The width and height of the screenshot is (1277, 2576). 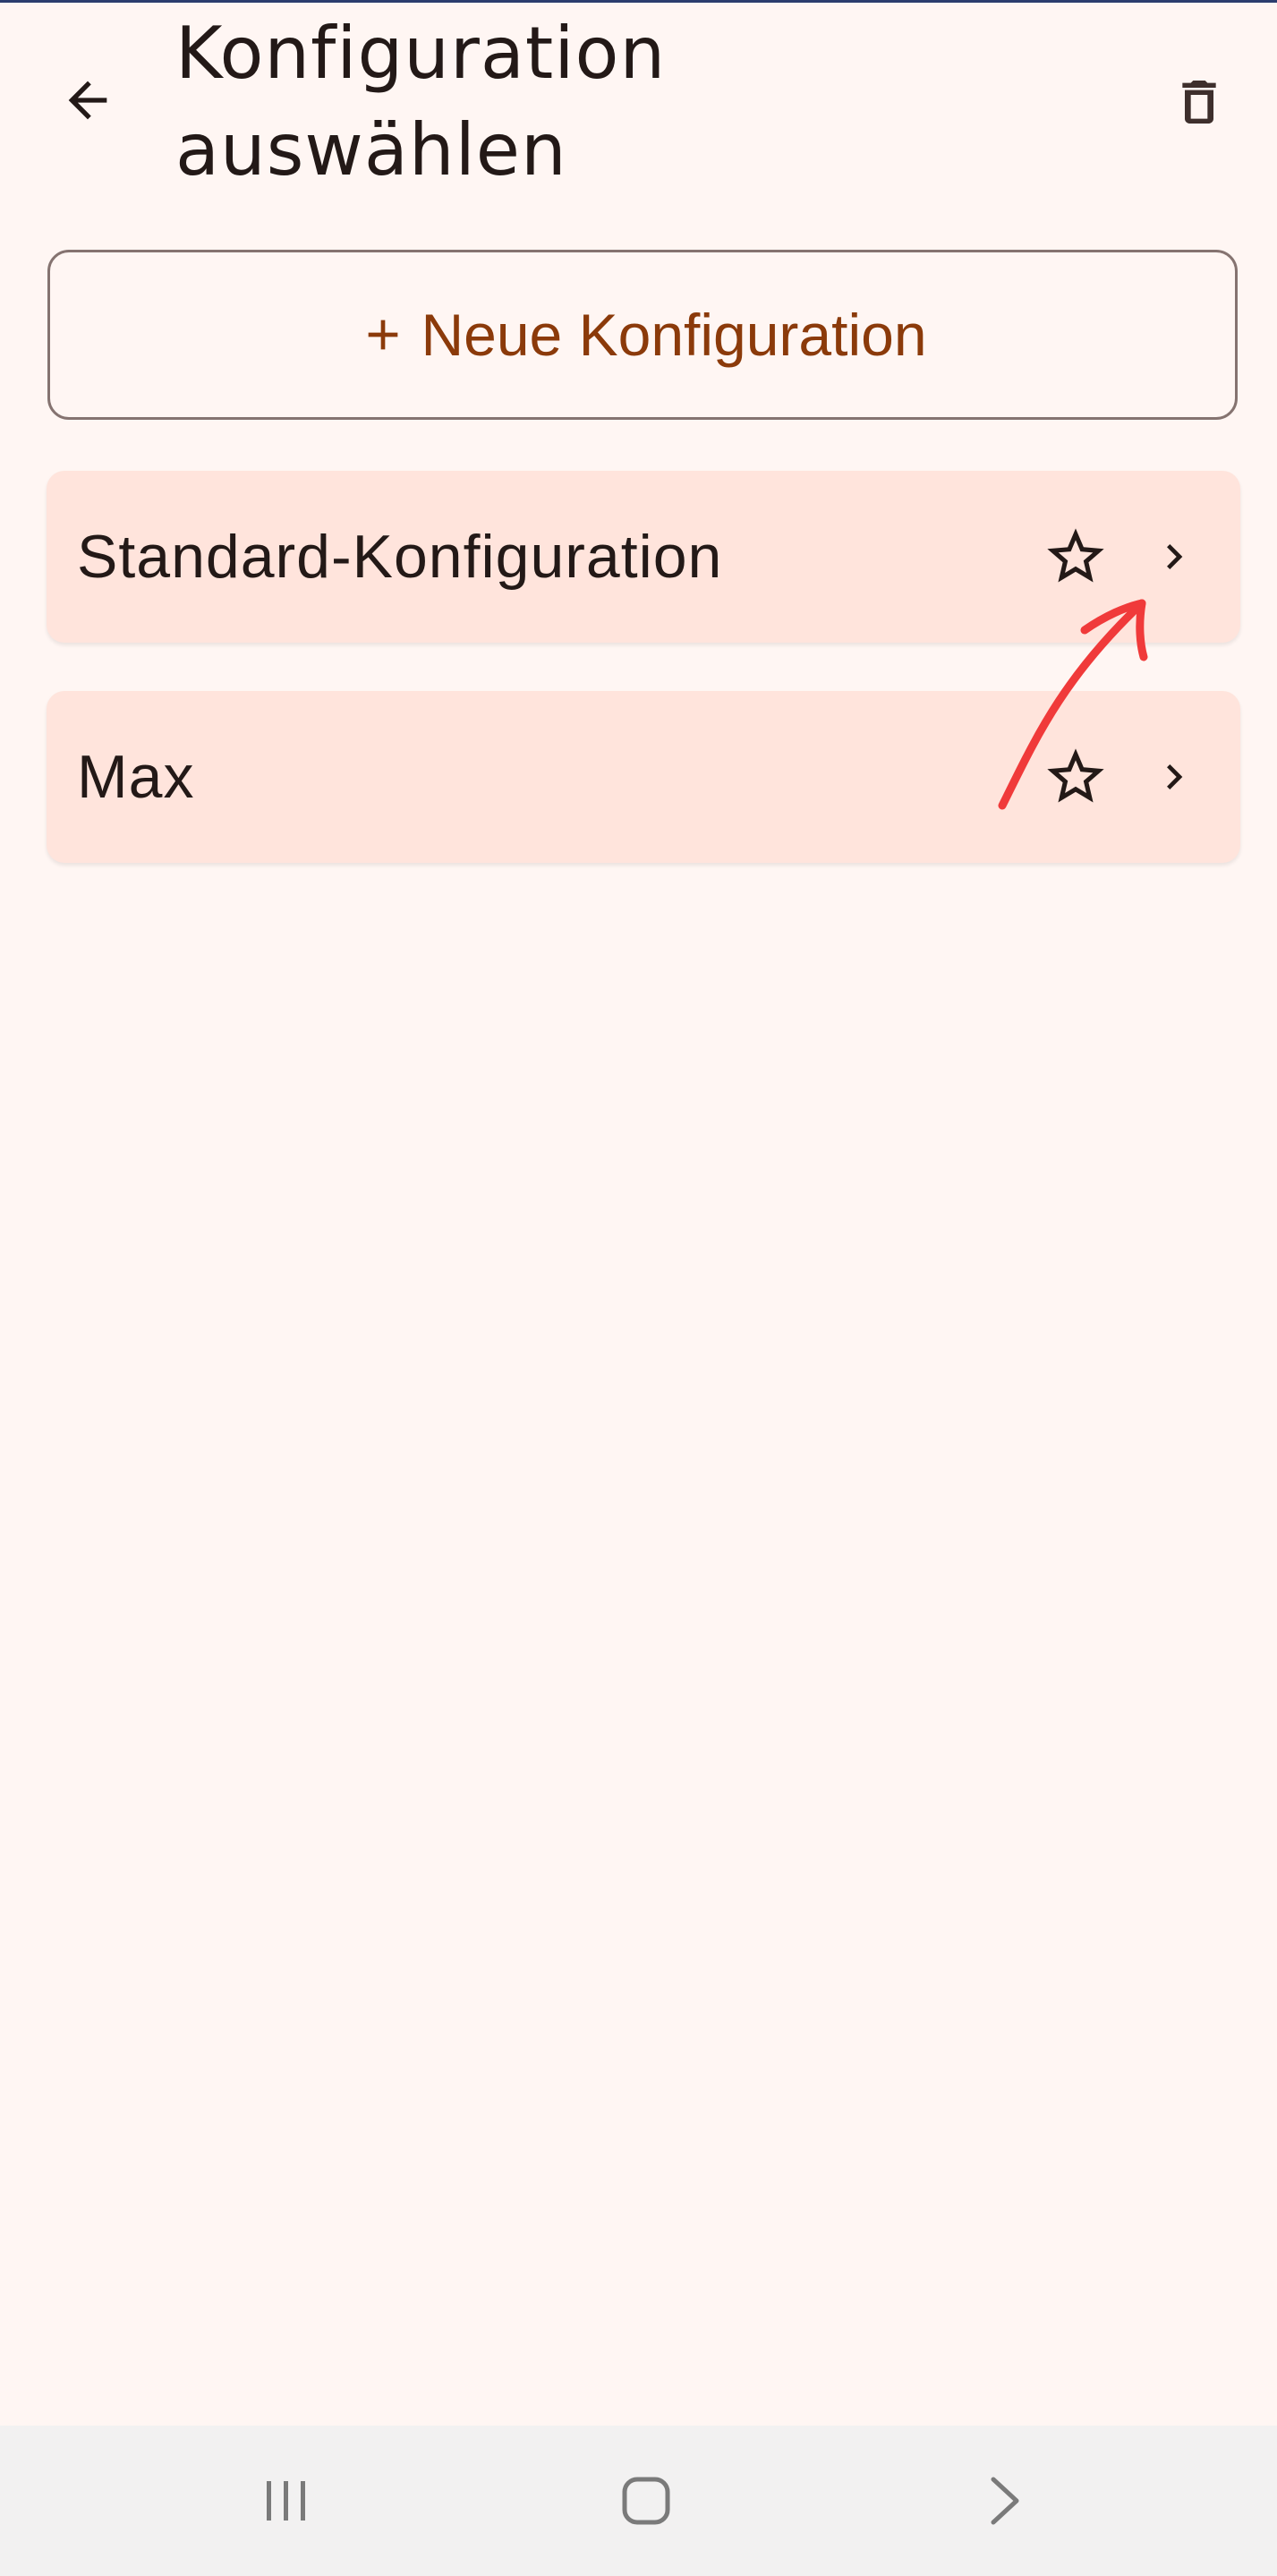 What do you see at coordinates (674, 335) in the screenshot?
I see `new-configuration-label: Neue Konfiguration` at bounding box center [674, 335].